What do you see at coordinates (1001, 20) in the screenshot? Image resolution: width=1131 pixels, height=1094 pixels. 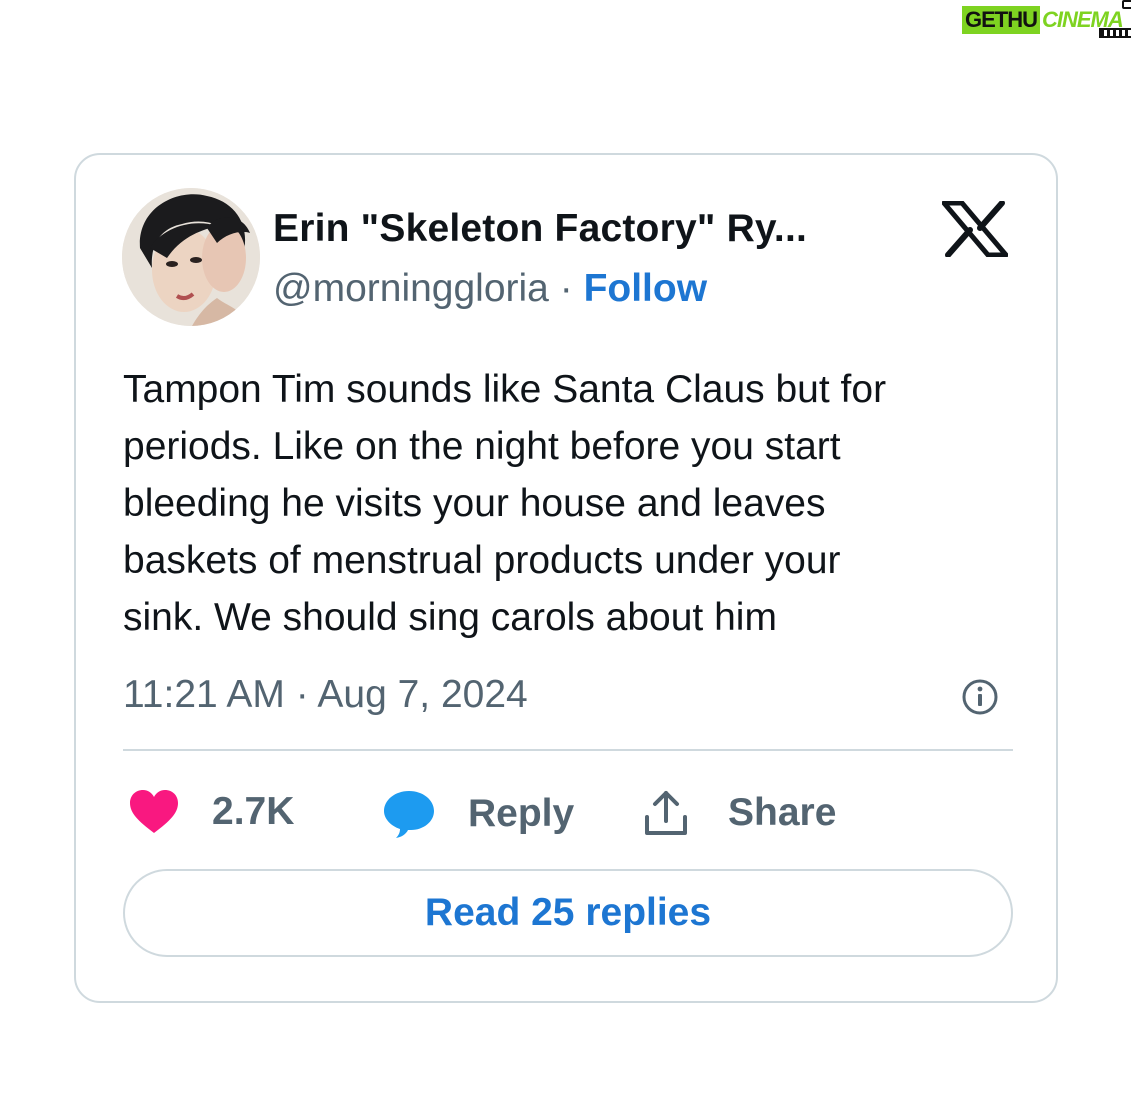 I see `watermark-left-text: GETHU` at bounding box center [1001, 20].